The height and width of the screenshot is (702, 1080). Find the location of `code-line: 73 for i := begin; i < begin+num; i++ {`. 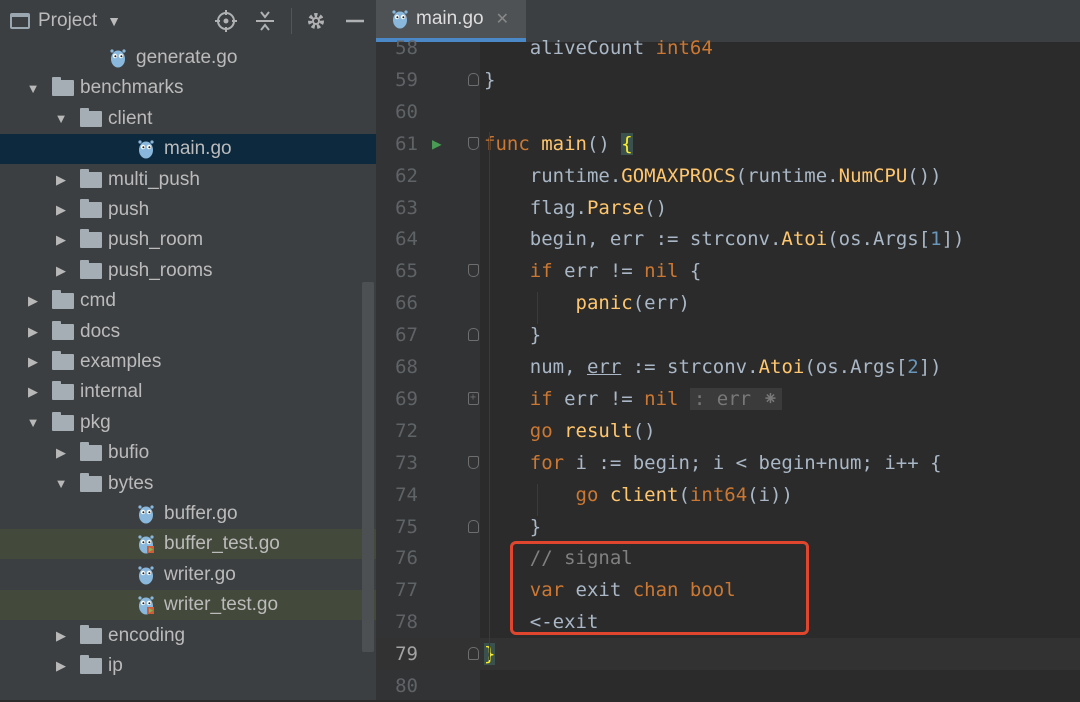

code-line: 73 for i := begin; i < begin+num; i++ { is located at coordinates (728, 463).